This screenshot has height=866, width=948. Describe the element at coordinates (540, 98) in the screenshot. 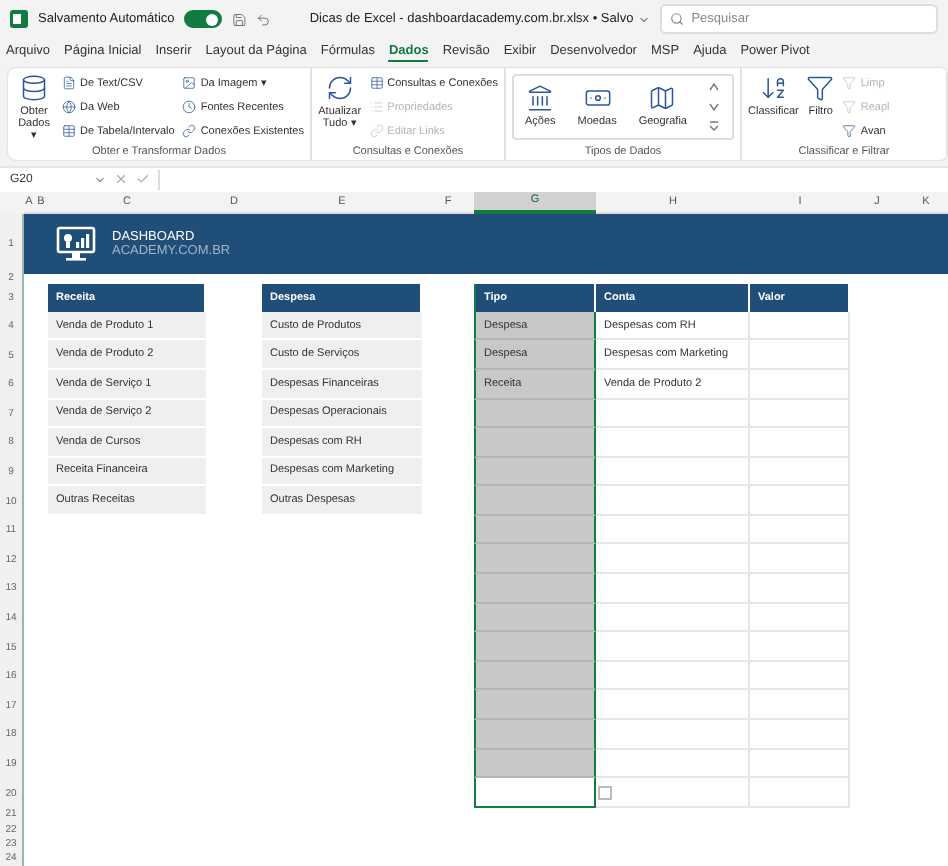

I see `bank-icon` at that location.